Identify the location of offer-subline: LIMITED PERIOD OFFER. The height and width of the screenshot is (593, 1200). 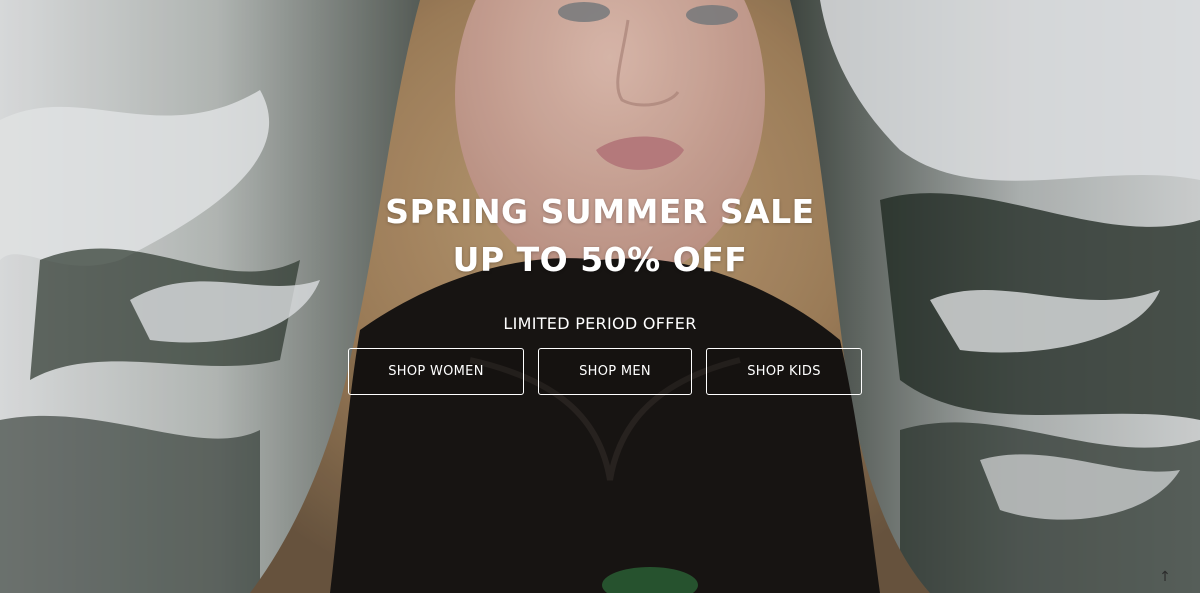
(600, 323).